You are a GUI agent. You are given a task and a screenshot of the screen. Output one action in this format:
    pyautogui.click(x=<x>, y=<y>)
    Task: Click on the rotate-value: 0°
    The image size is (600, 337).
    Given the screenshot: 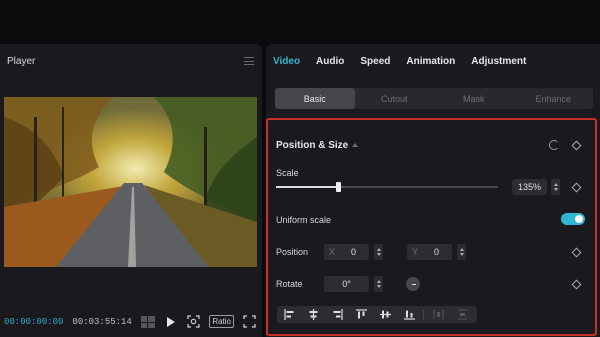 What is the action you would take?
    pyautogui.click(x=346, y=284)
    